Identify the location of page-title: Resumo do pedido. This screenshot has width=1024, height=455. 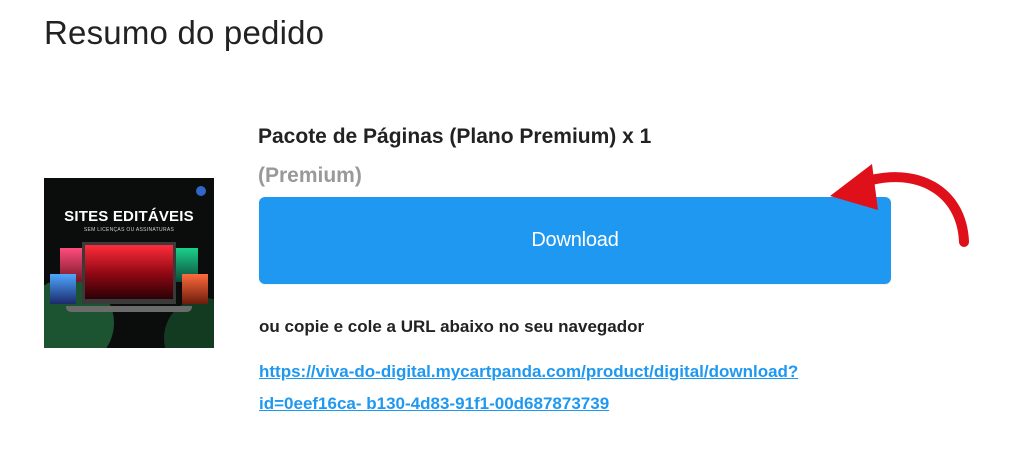
(184, 32).